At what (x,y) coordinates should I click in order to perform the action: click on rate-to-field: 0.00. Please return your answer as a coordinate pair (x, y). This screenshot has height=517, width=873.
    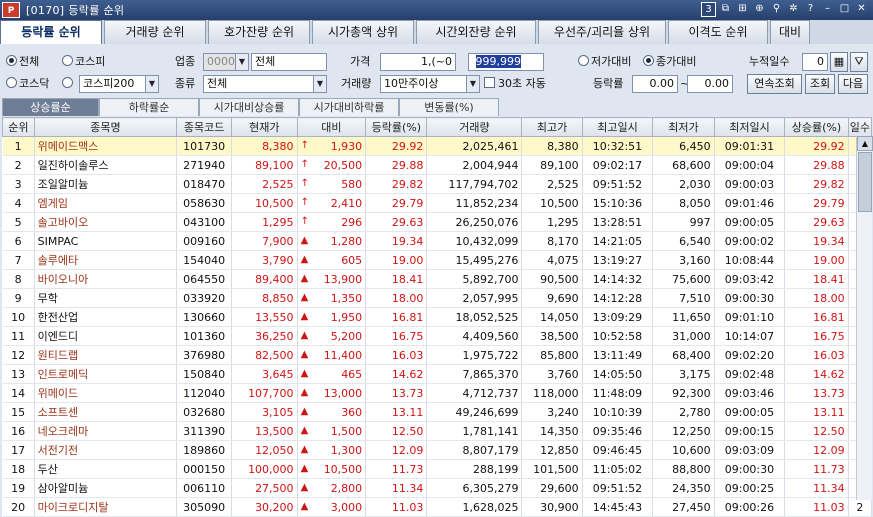
    Looking at the image, I should click on (710, 84).